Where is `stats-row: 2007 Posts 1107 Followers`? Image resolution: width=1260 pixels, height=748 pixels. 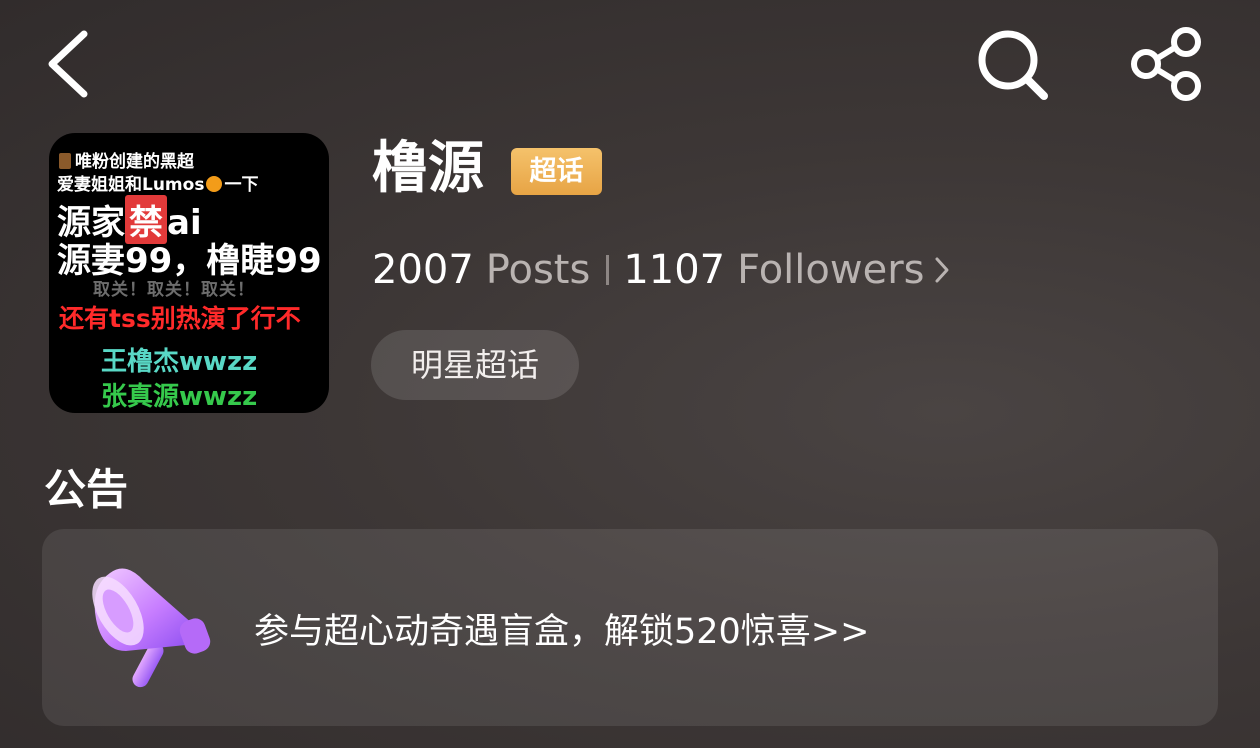
stats-row: 2007 Posts 1107 Followers is located at coordinates (661, 270).